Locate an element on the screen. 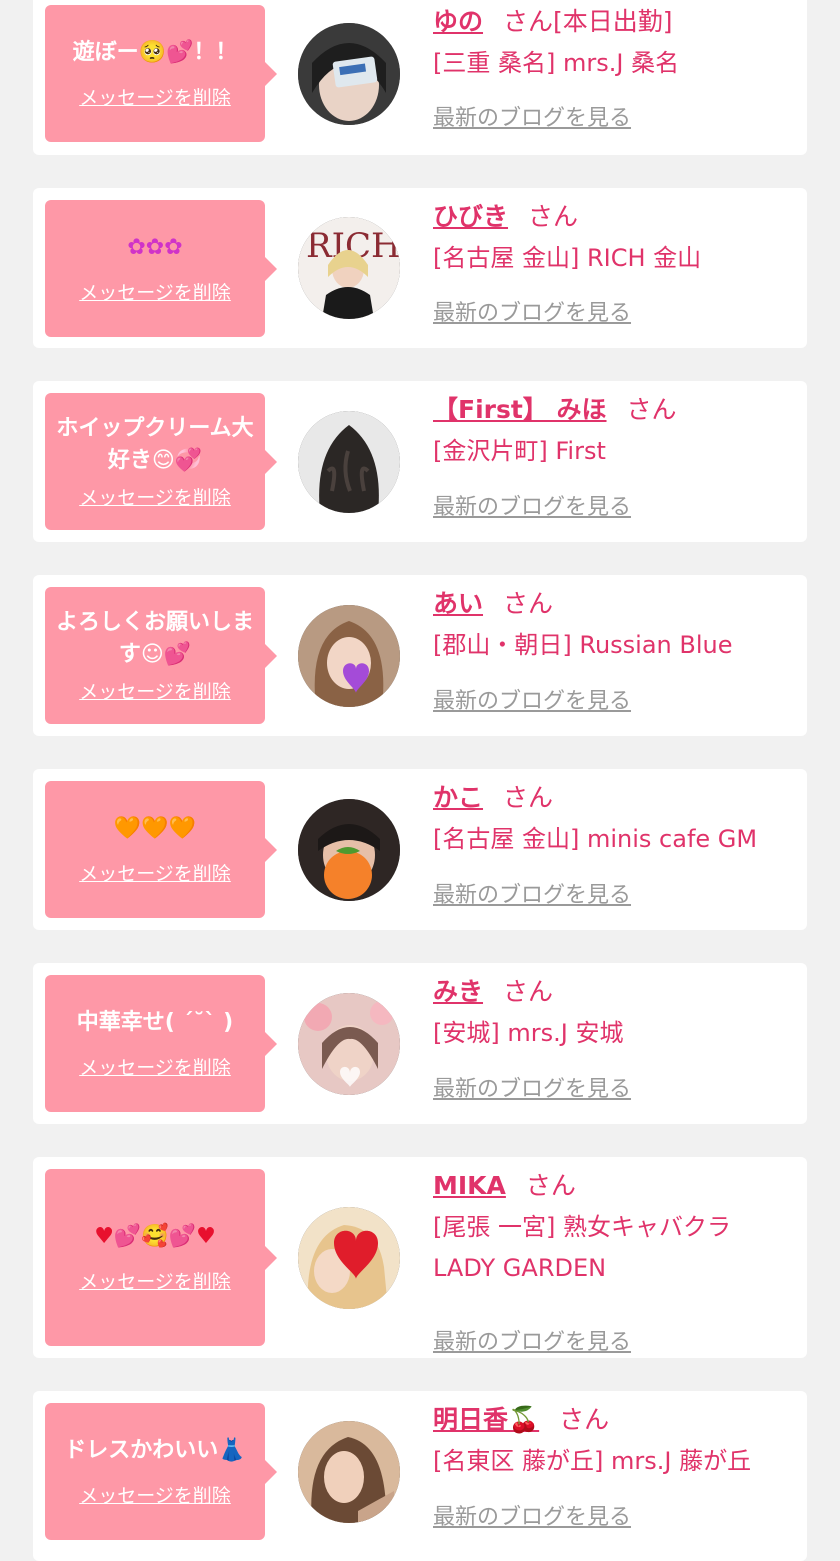 This screenshot has height=1561, width=840. user-name-link: あい is located at coordinates (458, 603).